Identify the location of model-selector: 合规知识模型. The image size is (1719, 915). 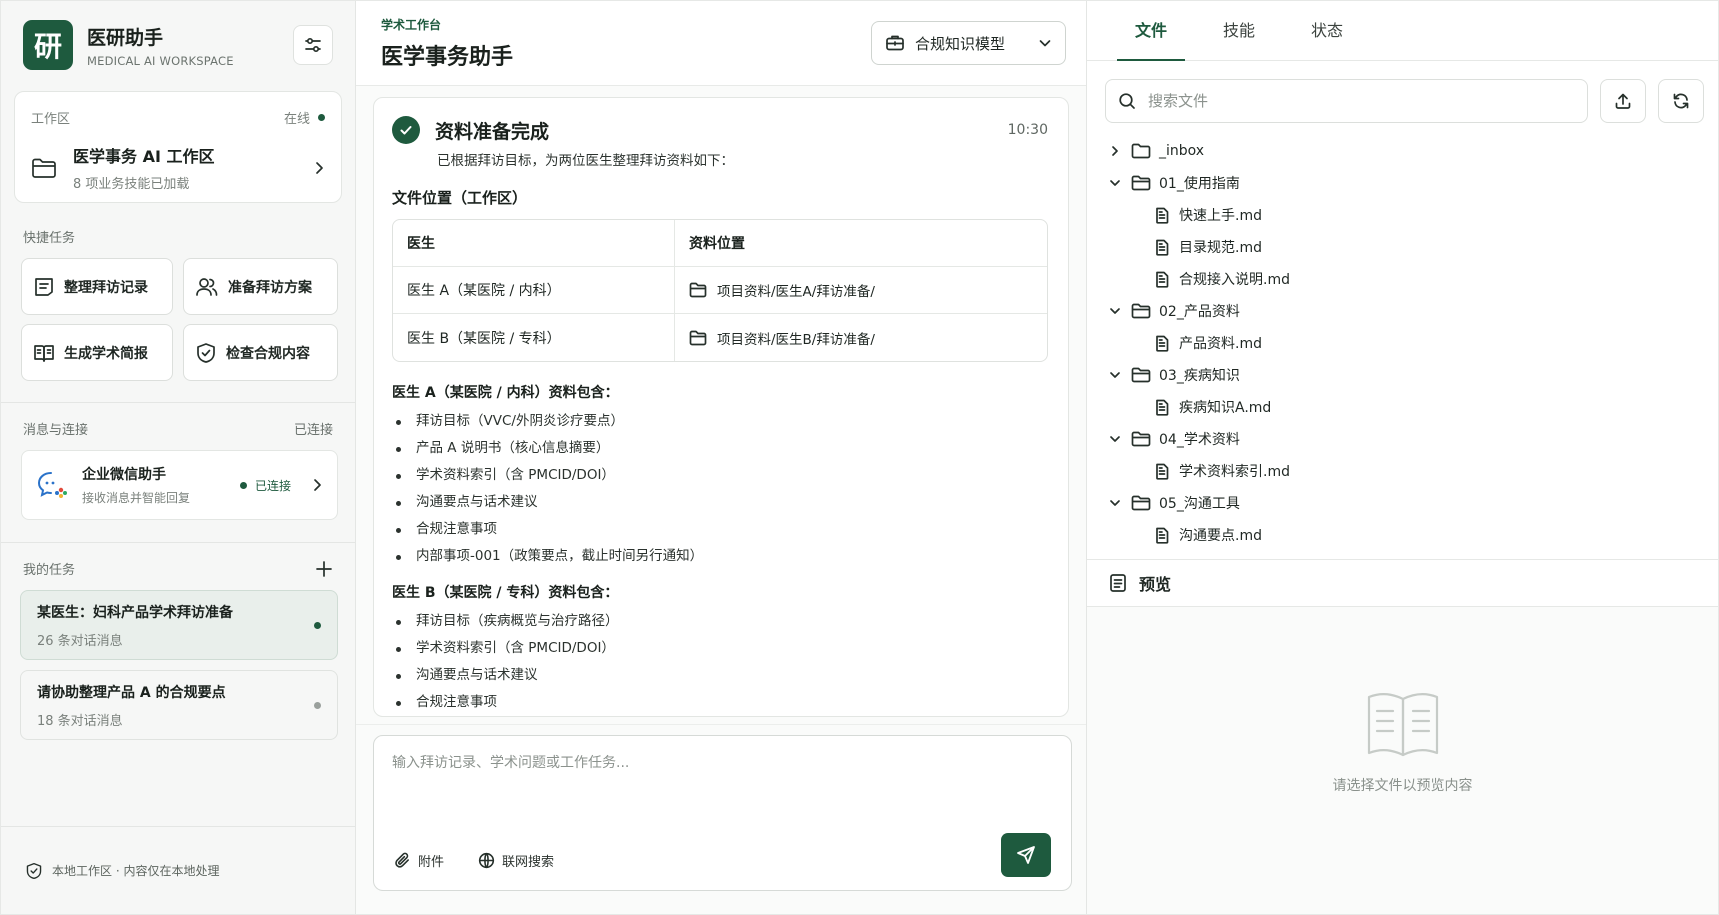
(968, 43).